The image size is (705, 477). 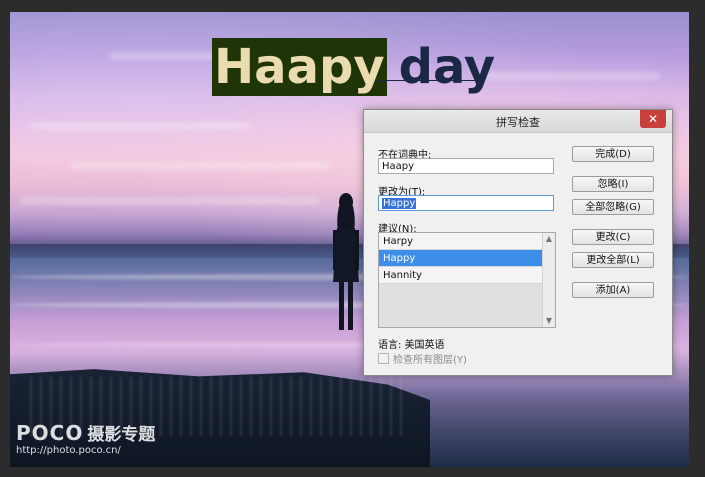 What do you see at coordinates (430, 80) in the screenshot?
I see `text-baseline` at bounding box center [430, 80].